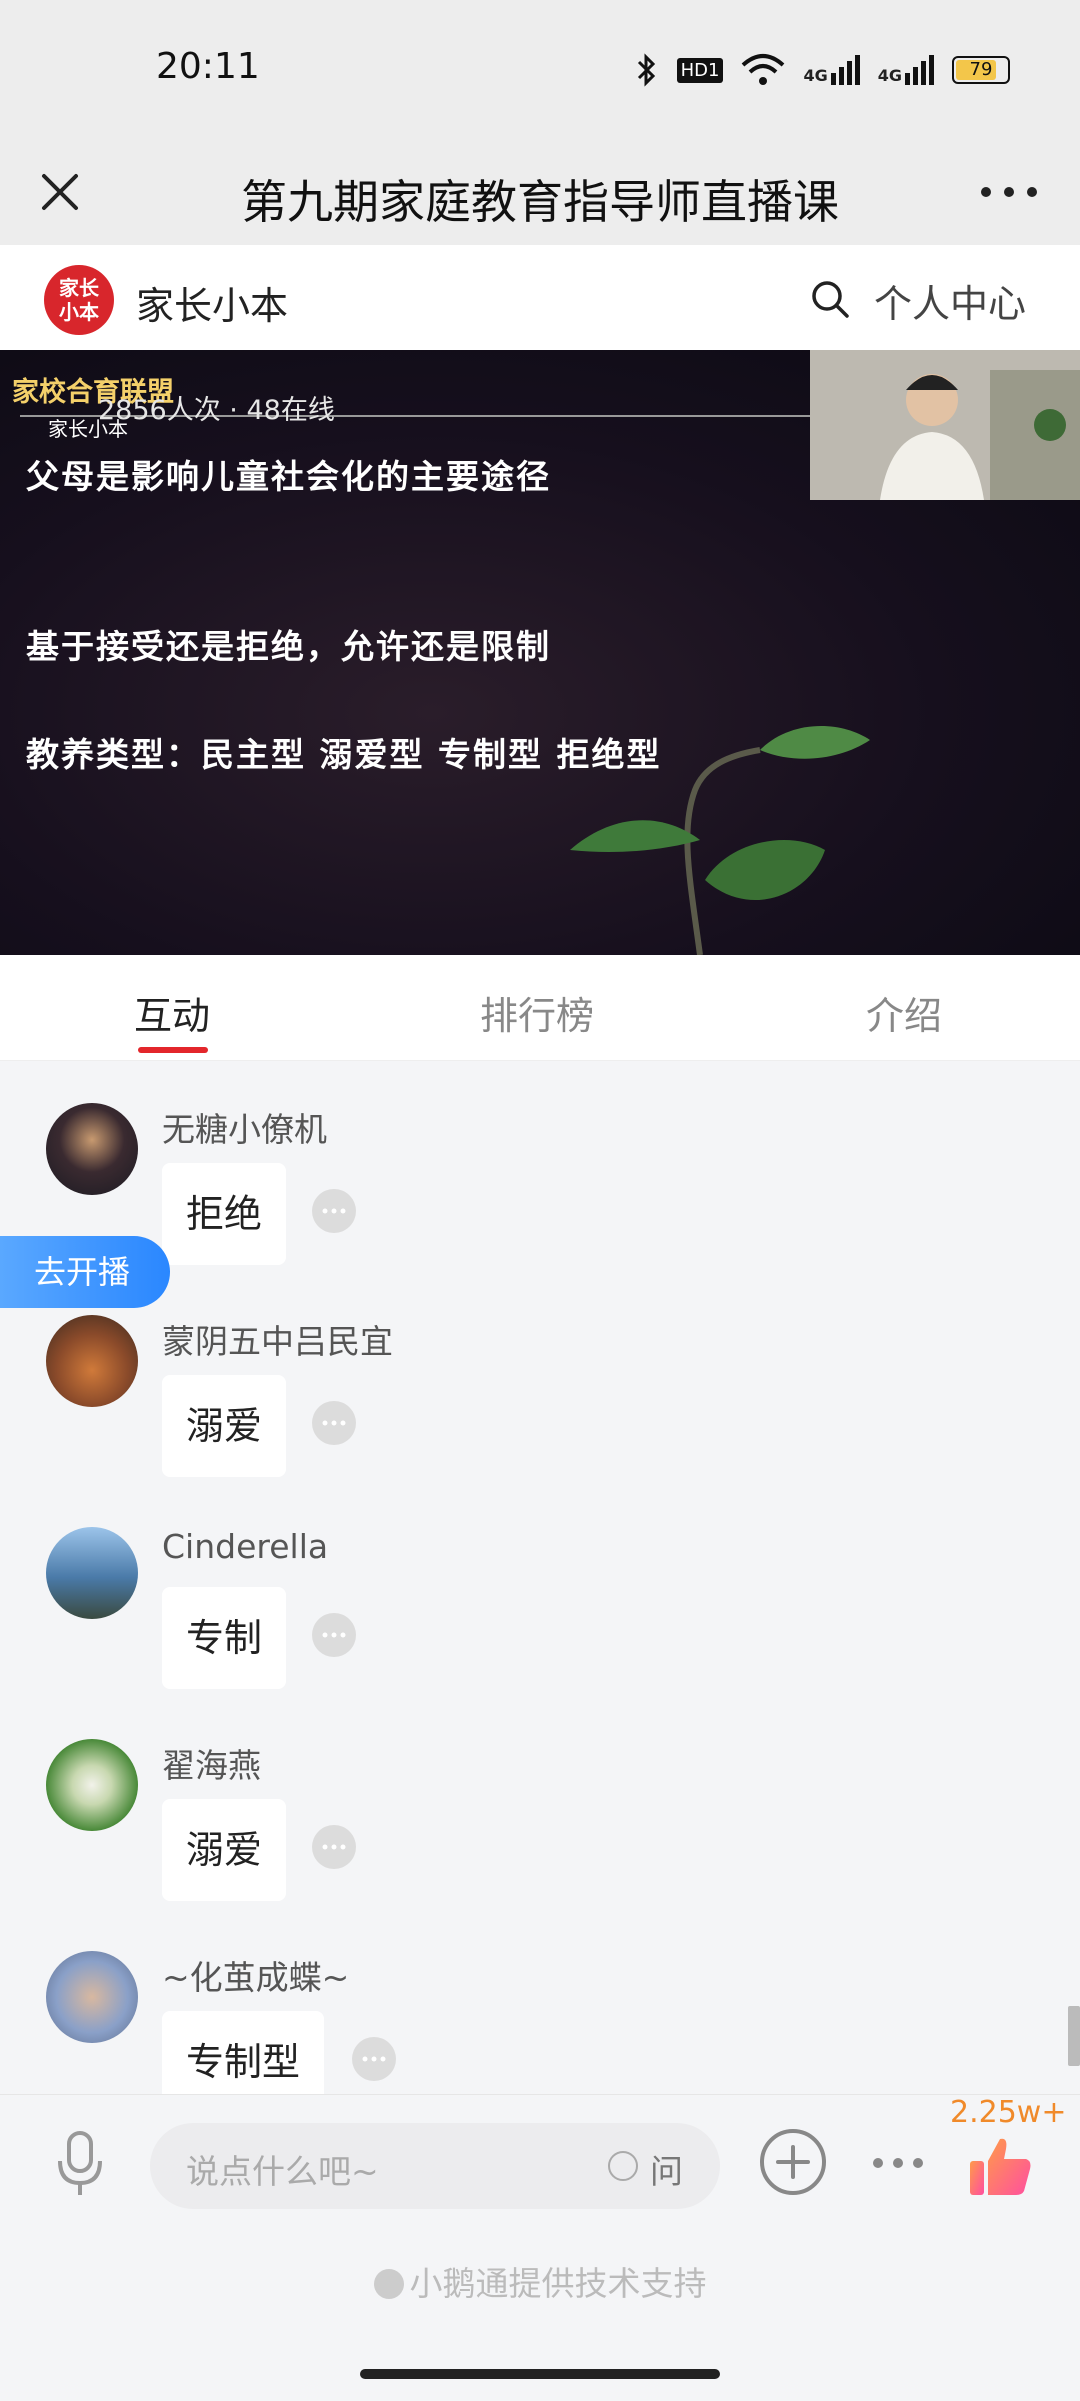 This screenshot has height=2401, width=1080. I want to click on teacher-camera, so click(945, 425).